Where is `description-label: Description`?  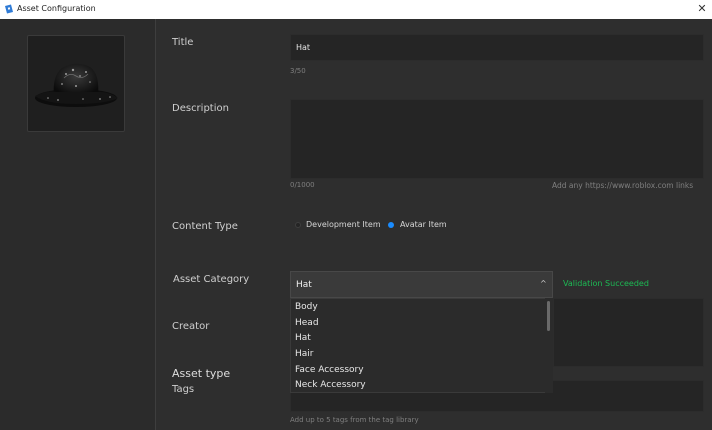 description-label: Description is located at coordinates (200, 108).